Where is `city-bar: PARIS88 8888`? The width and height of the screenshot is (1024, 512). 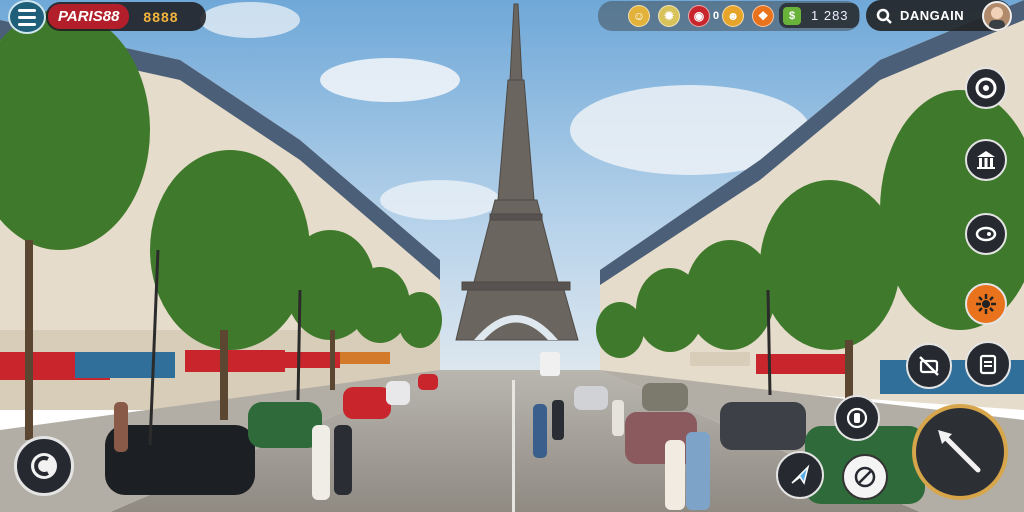
city-bar: PARIS88 8888 is located at coordinates (126, 16).